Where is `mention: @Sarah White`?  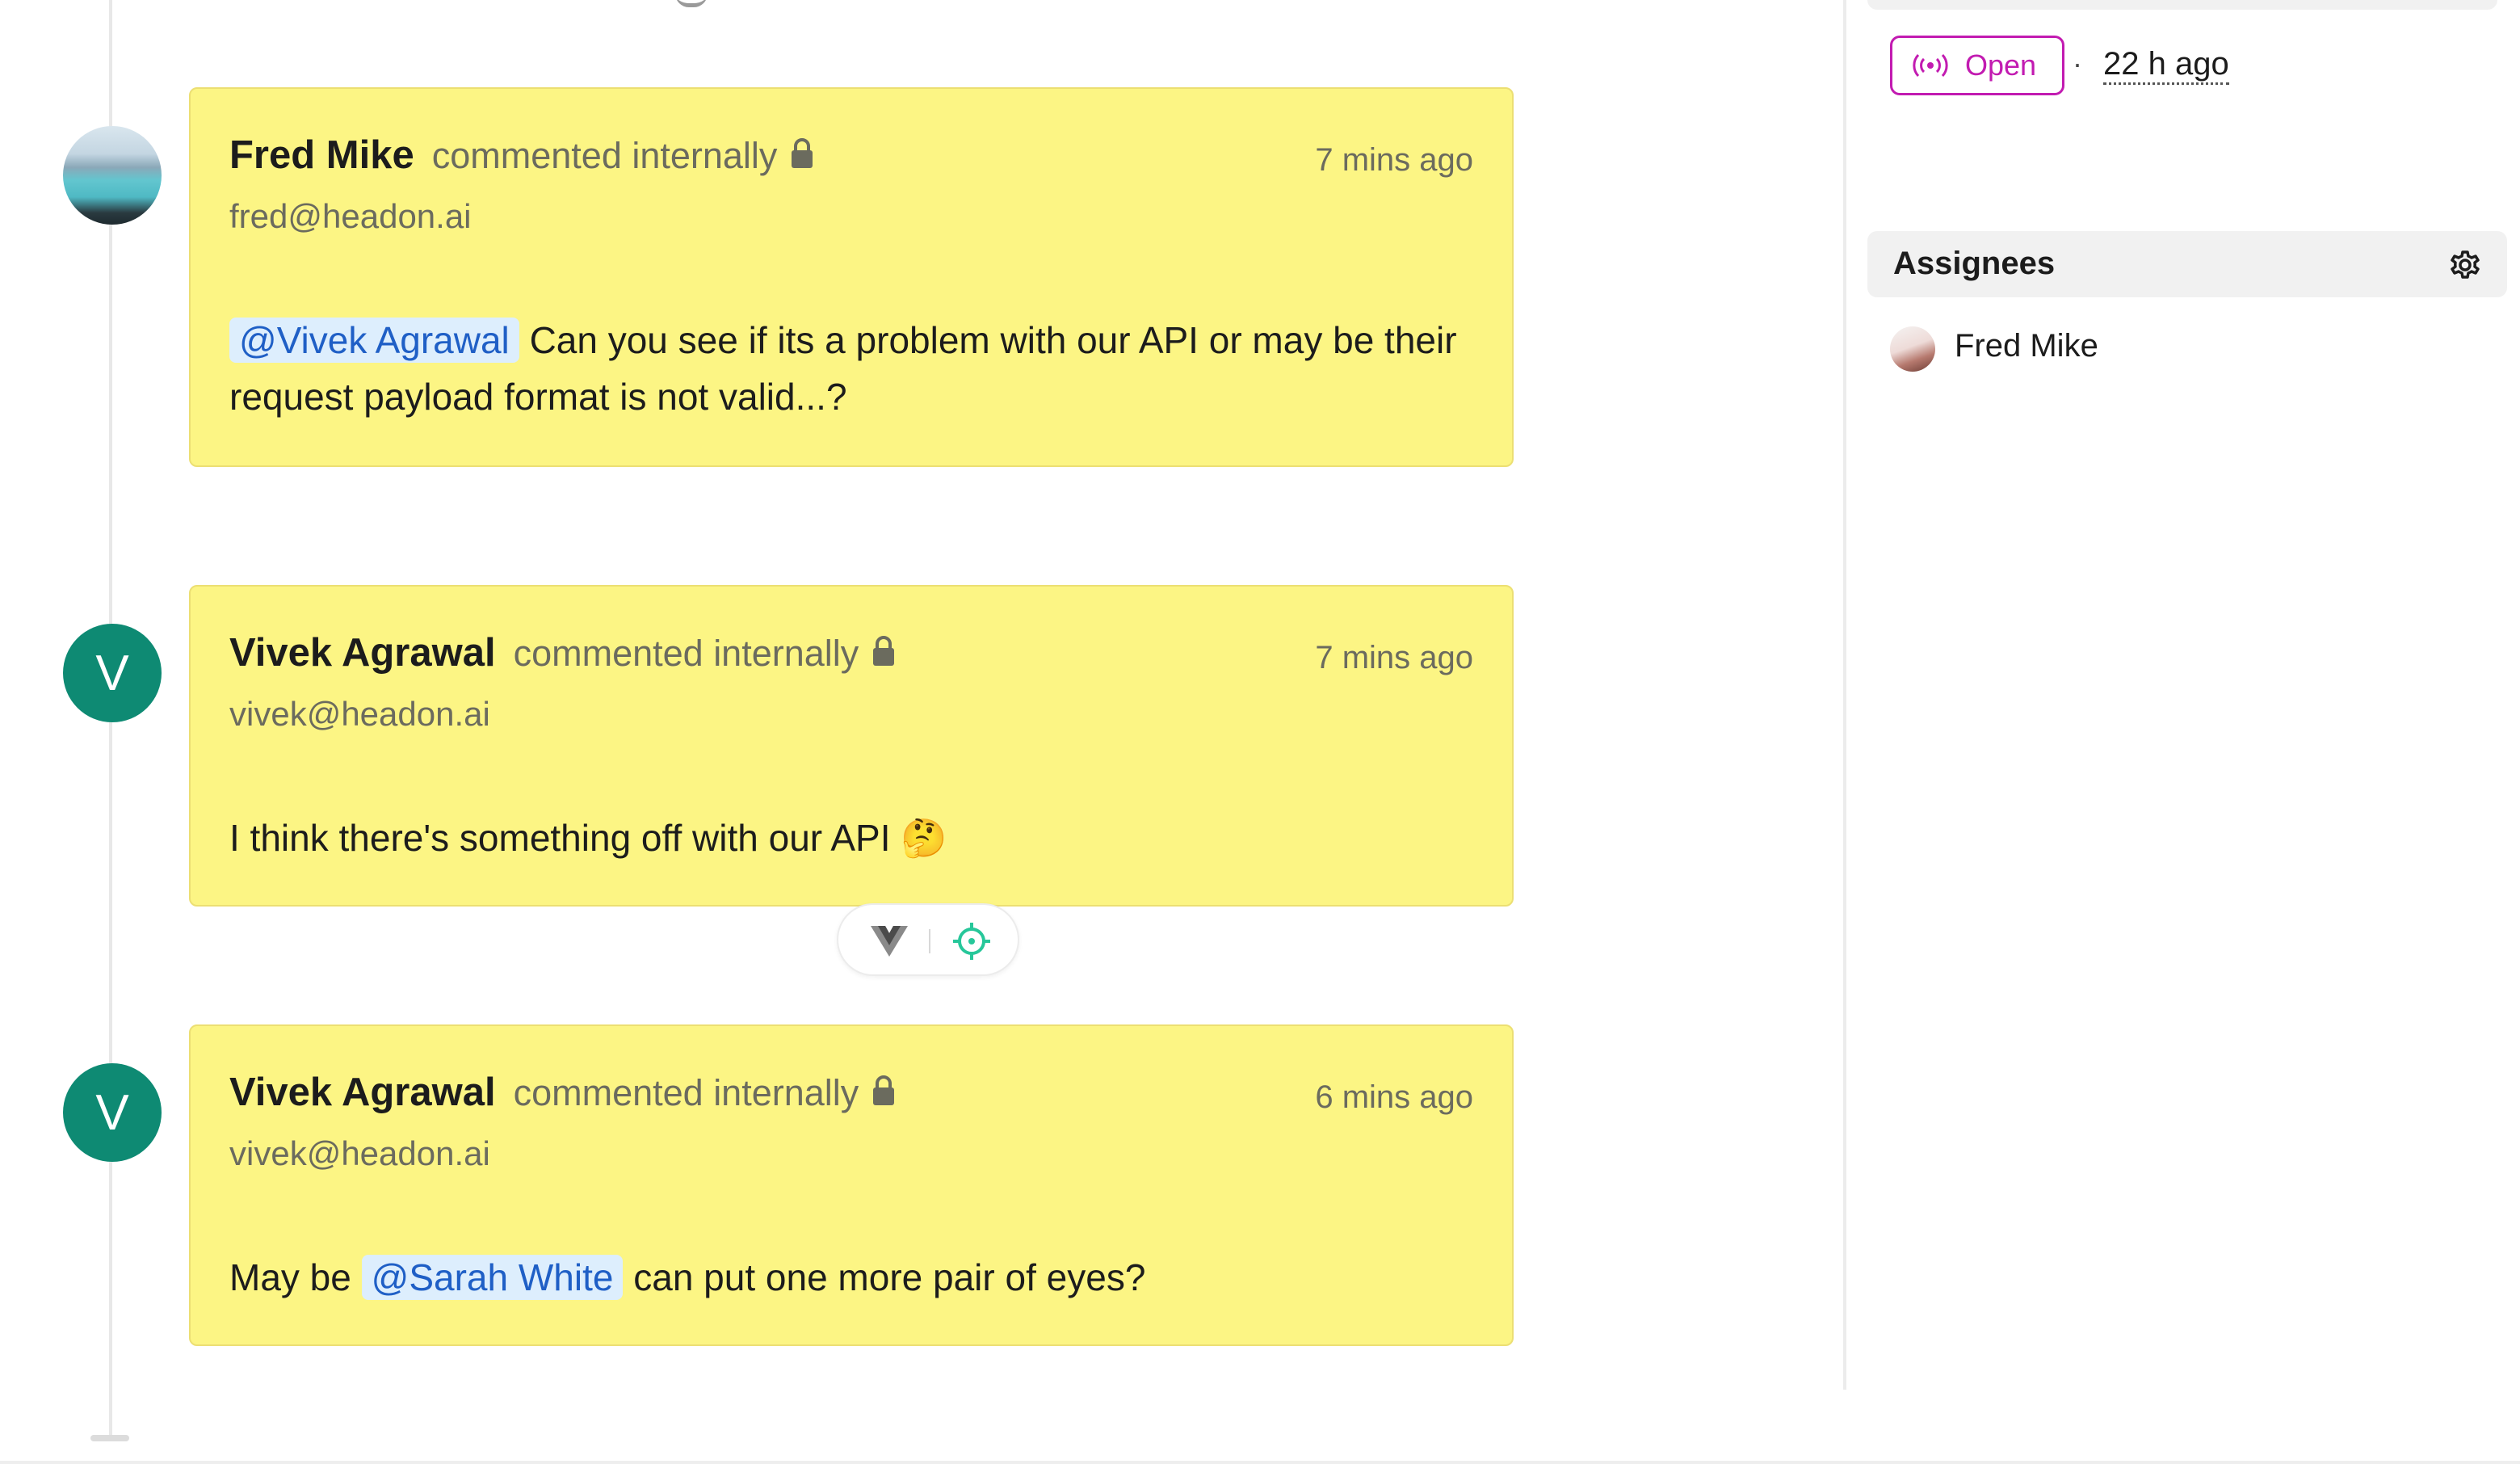
mention: @Sarah White is located at coordinates (493, 1277).